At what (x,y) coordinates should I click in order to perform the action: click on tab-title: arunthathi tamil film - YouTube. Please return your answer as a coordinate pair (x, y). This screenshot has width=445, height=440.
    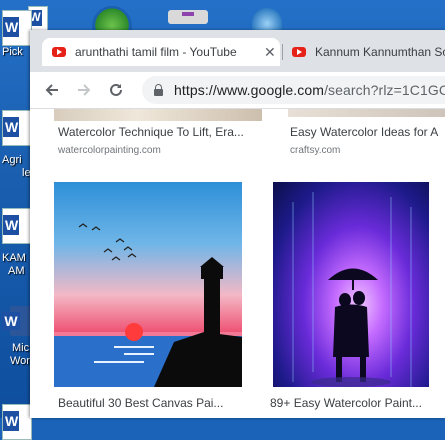
    Looking at the image, I should click on (156, 52).